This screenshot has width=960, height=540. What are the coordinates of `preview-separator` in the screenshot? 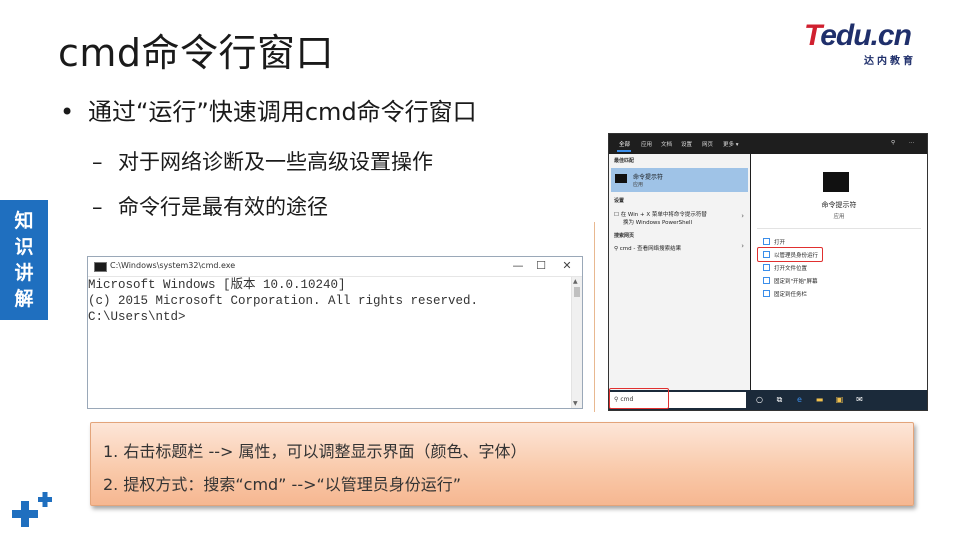 It's located at (839, 228).